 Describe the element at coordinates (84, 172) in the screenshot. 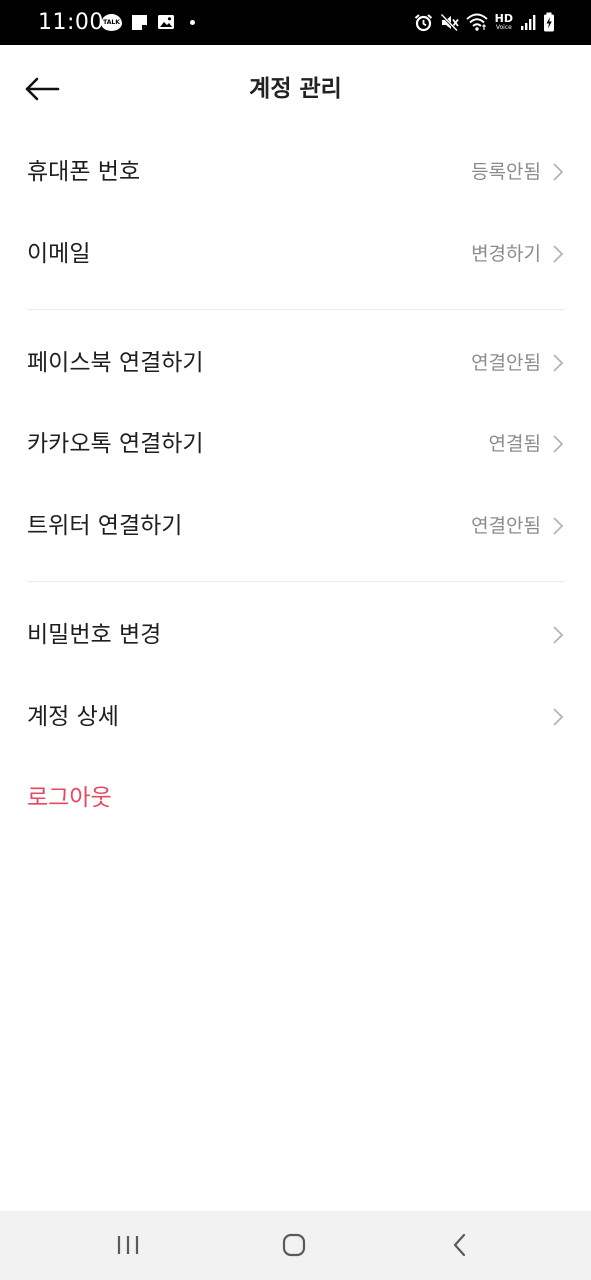

I see `row-label: 휴대폰 번호` at that location.